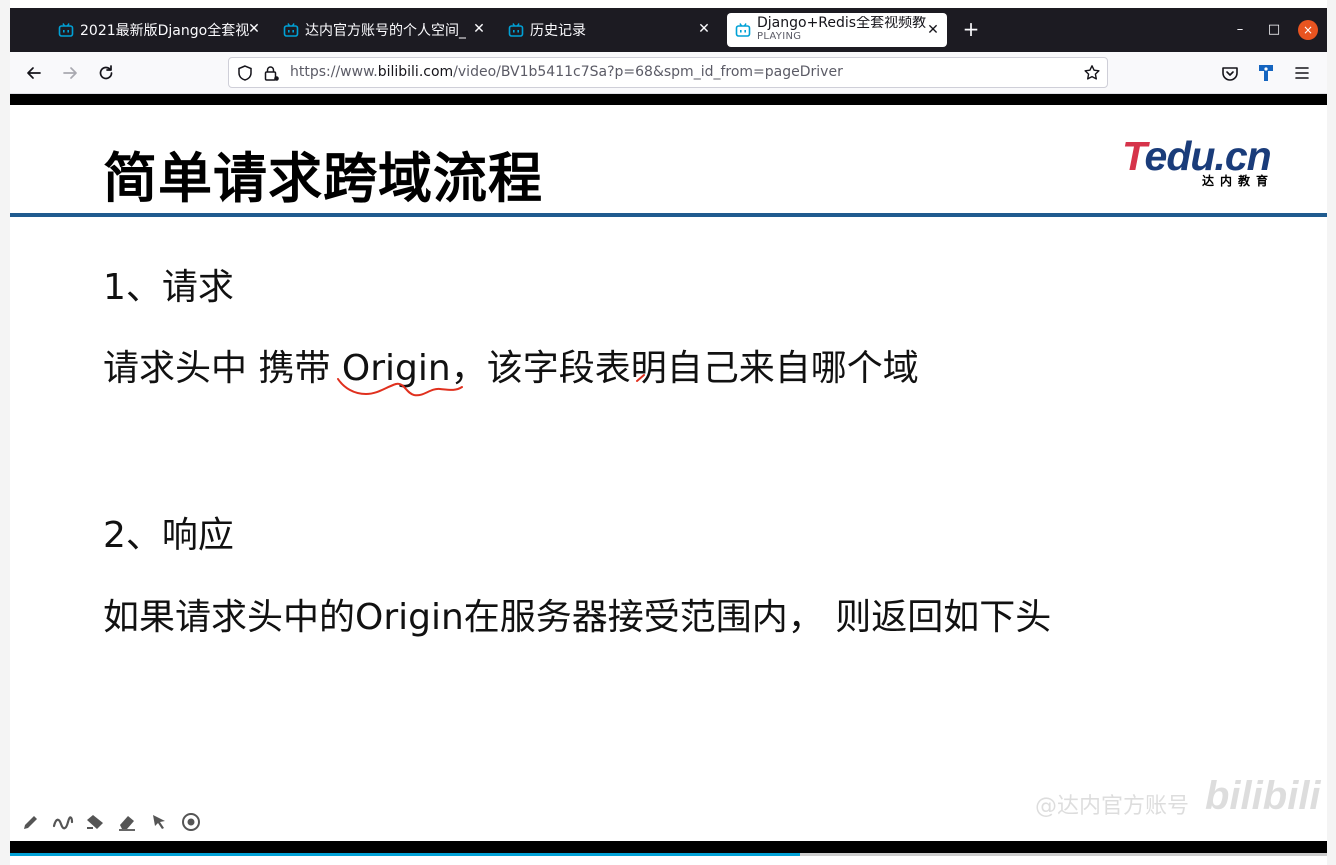 The height and width of the screenshot is (865, 1336). Describe the element at coordinates (271, 73) in the screenshot. I see `lock-icon` at that location.